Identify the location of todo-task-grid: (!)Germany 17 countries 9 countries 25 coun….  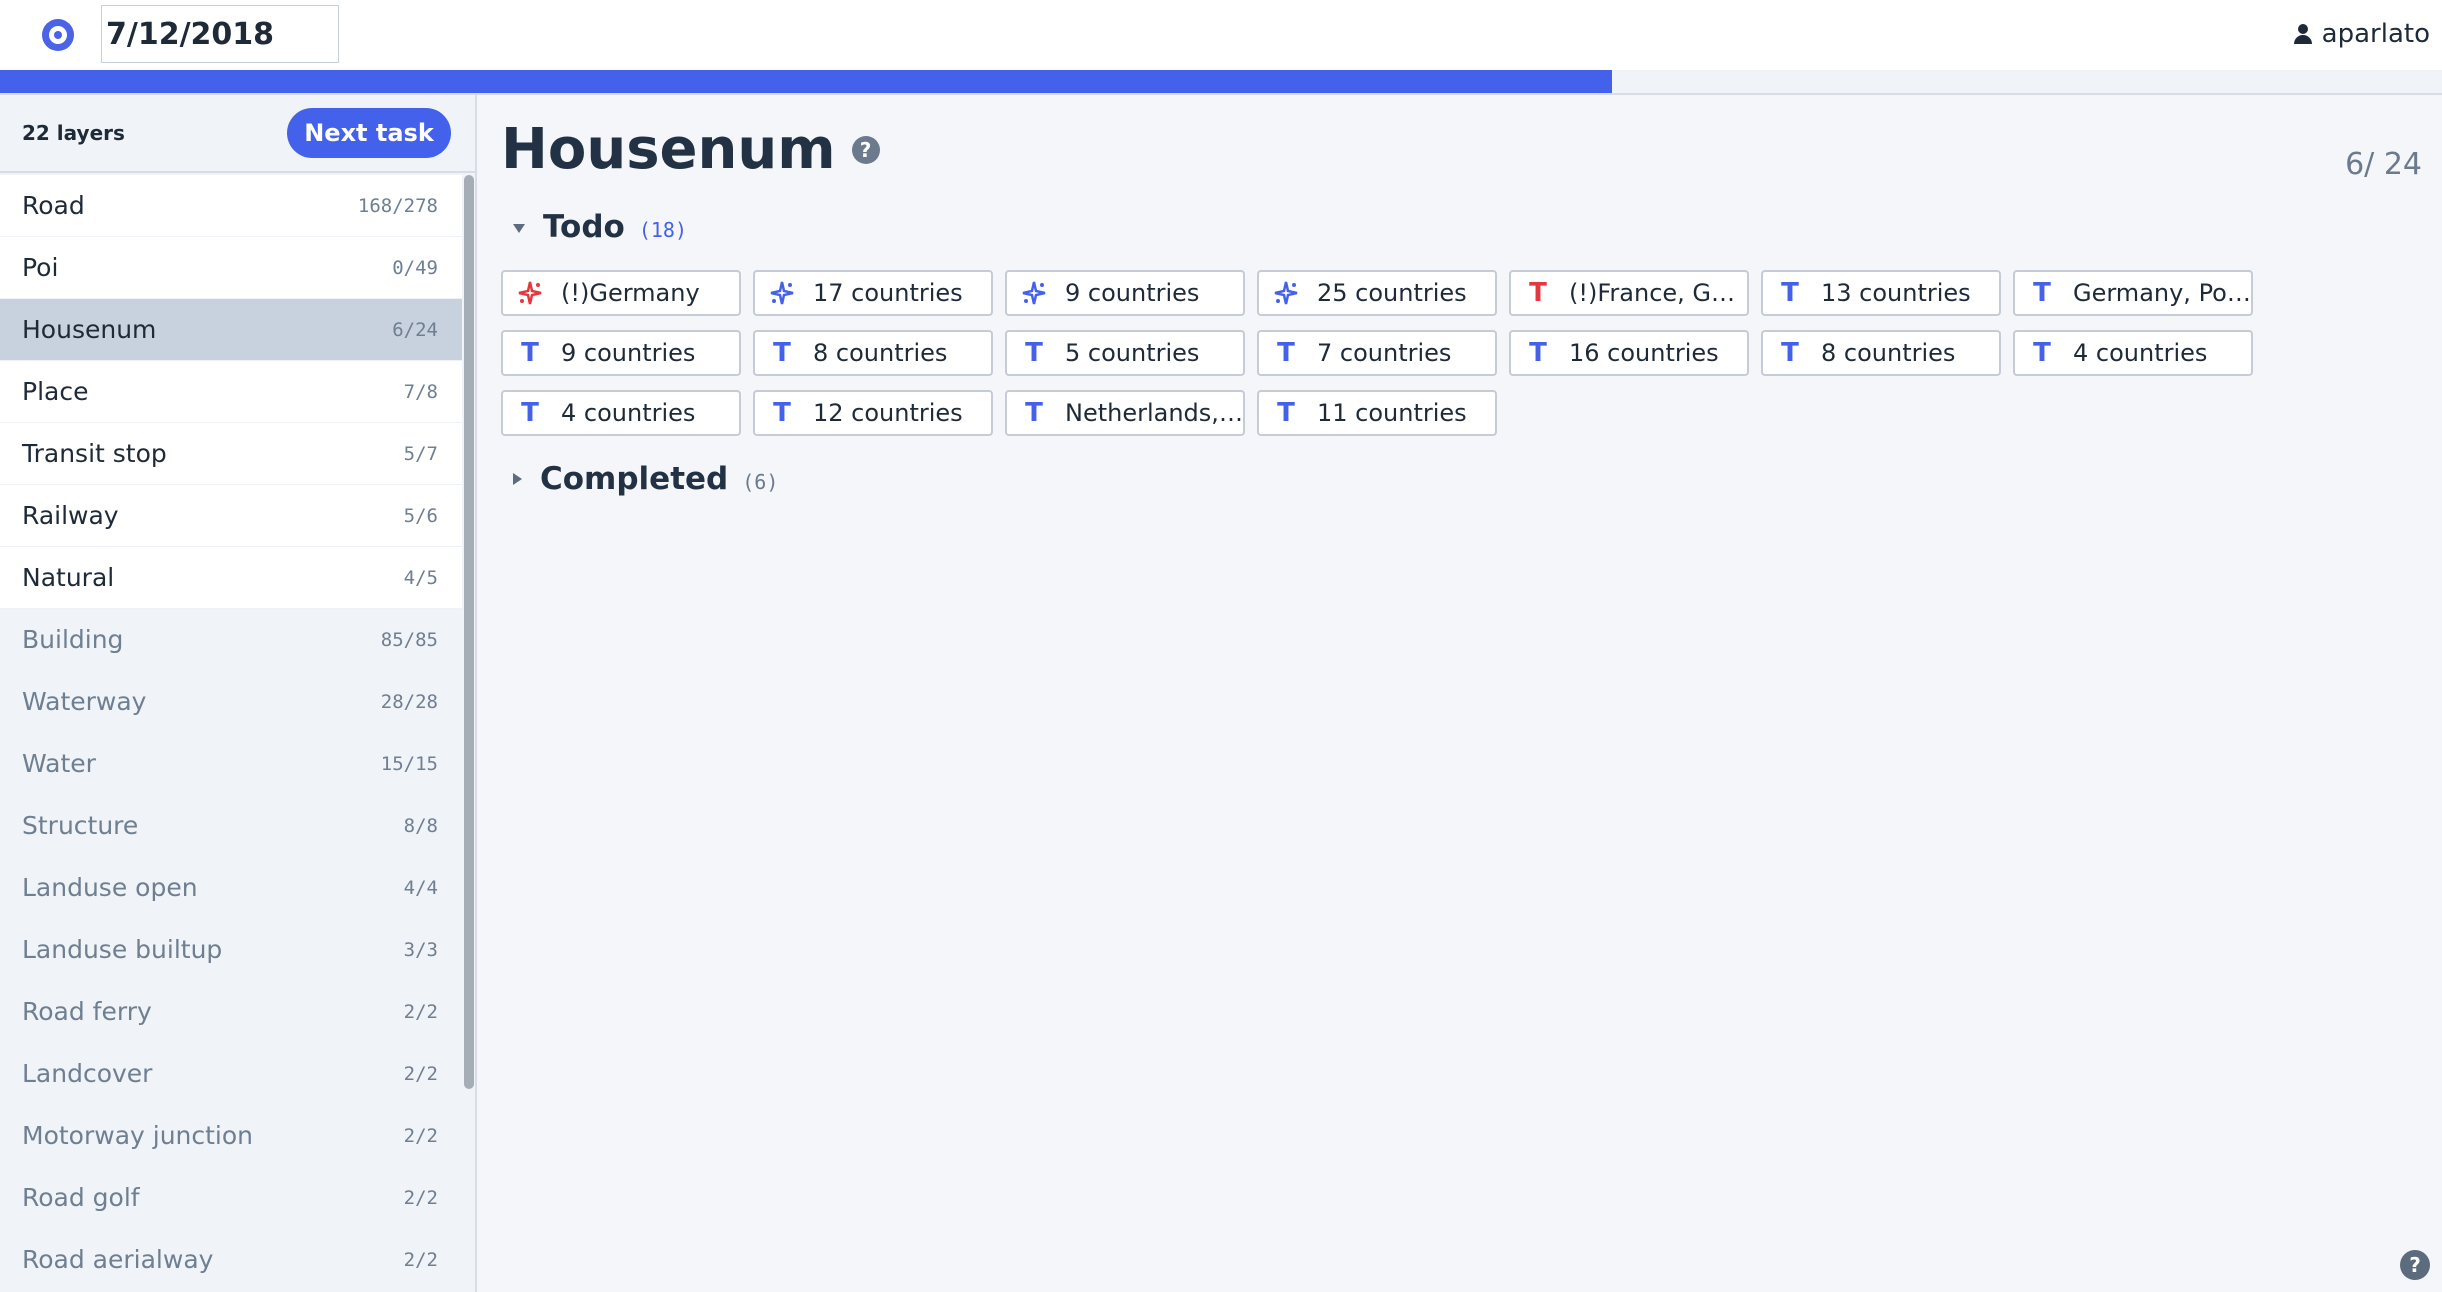
(1377, 353).